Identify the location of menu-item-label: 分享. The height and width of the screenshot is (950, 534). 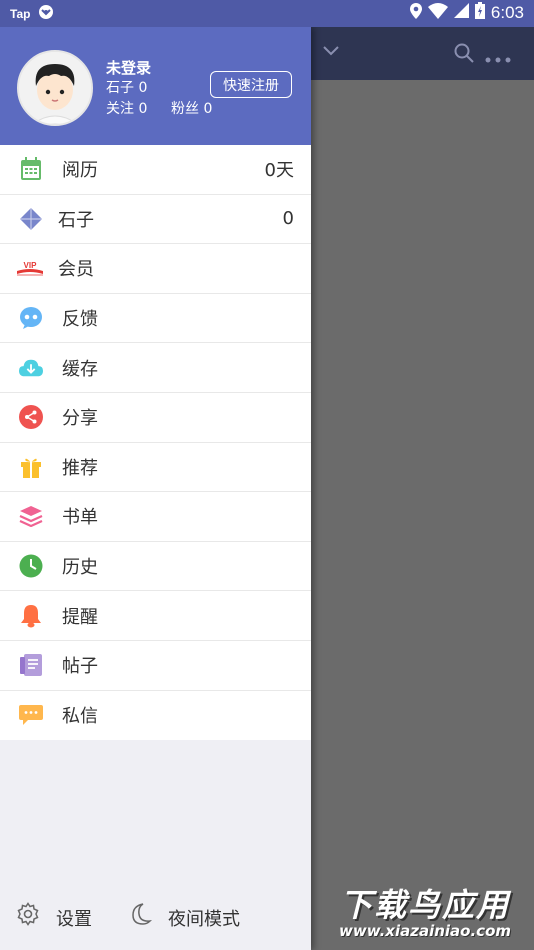
(80, 419).